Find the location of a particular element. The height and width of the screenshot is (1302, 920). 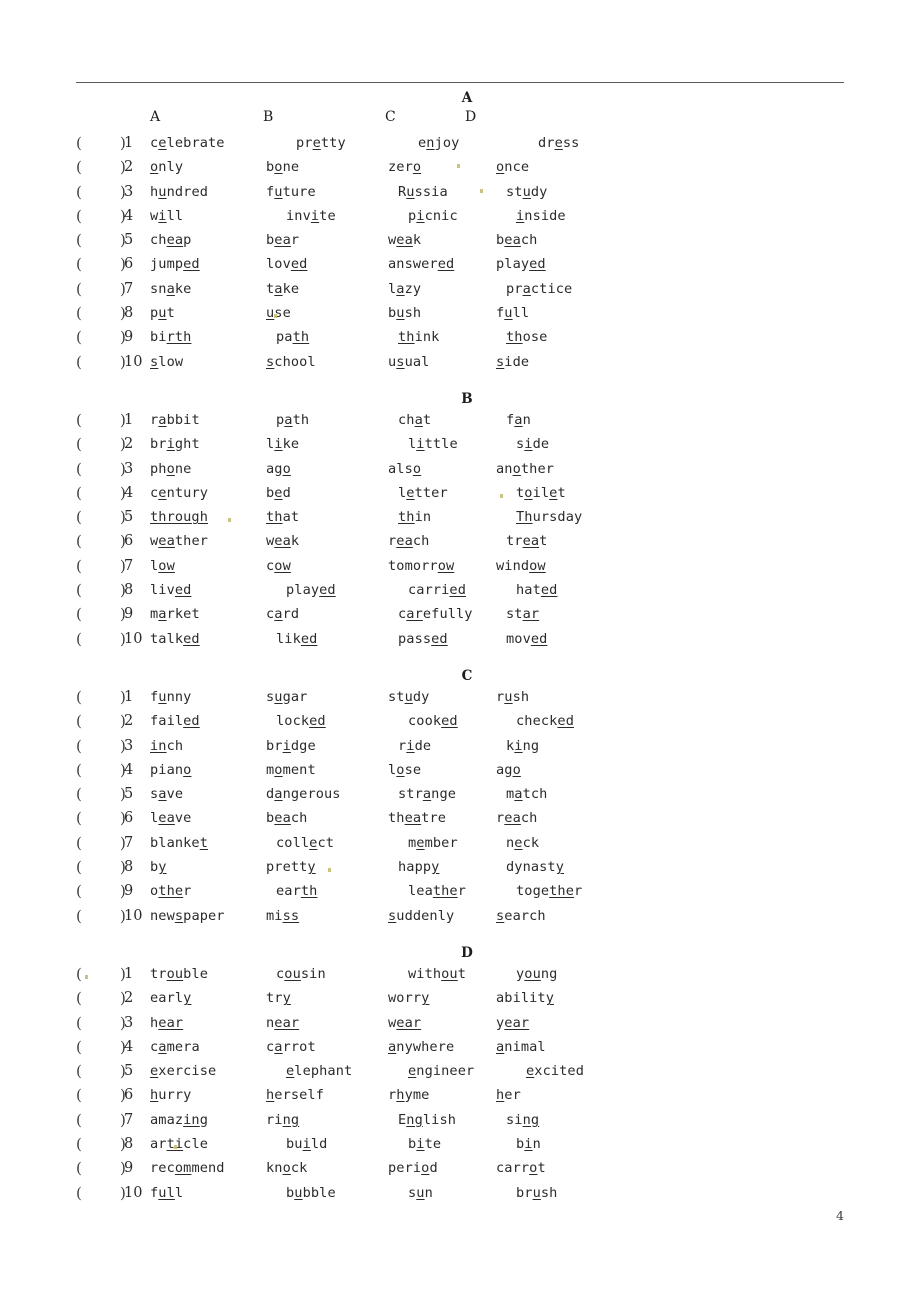

option-c: bite is located at coordinates (424, 1144).